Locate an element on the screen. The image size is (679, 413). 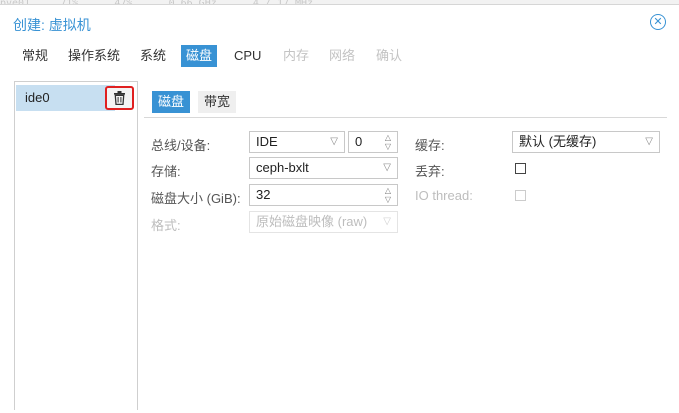
tab-general: 常规 is located at coordinates (35, 56).